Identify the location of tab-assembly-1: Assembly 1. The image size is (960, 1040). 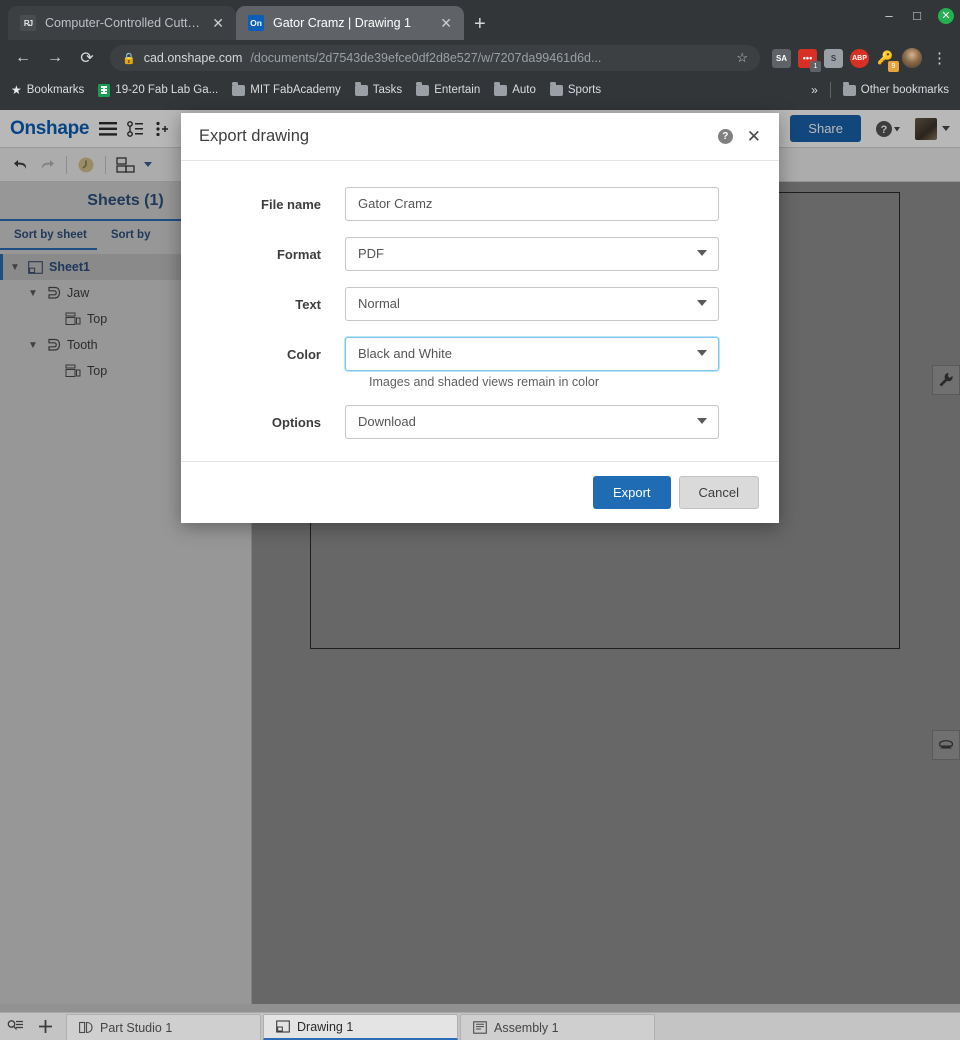
(557, 1027).